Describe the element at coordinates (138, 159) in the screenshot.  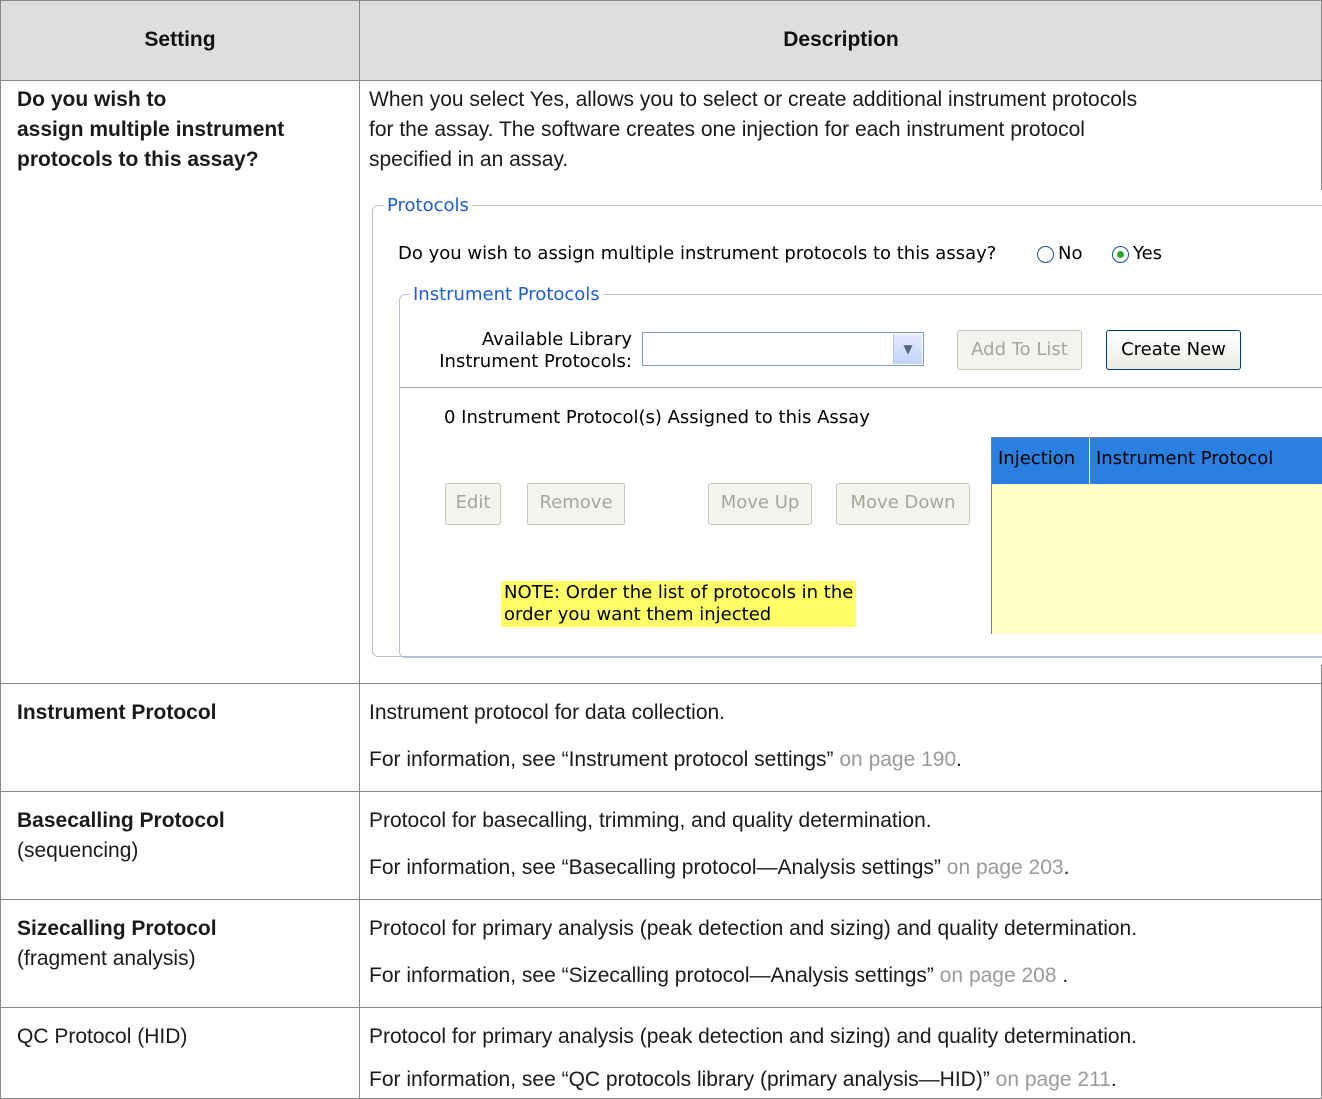
I see `setting-line: protocols to this assay?` at that location.